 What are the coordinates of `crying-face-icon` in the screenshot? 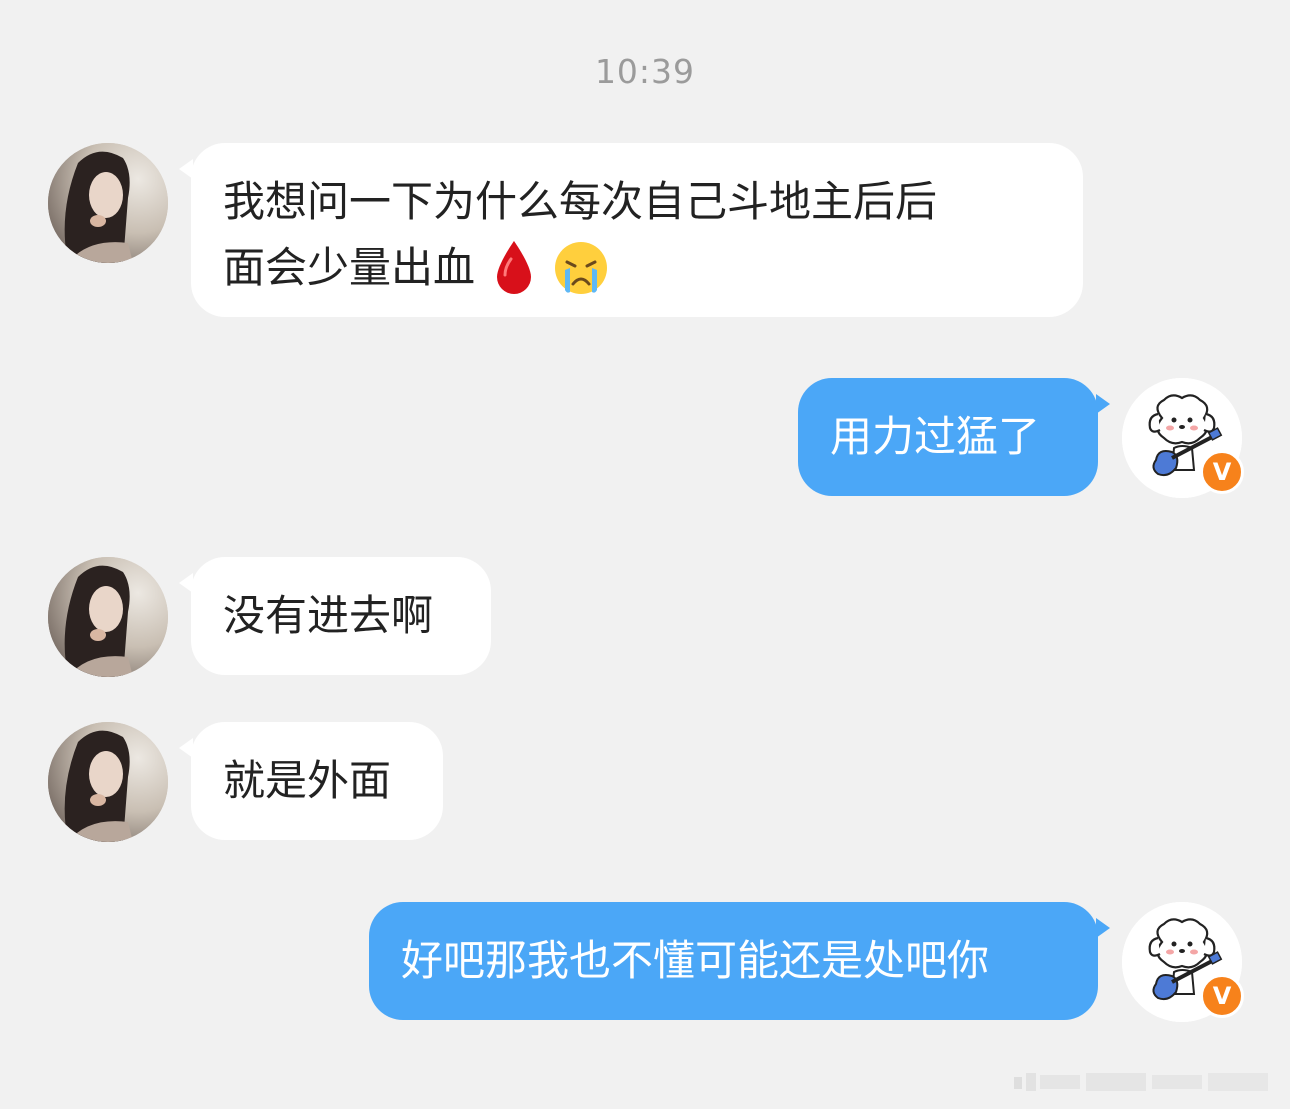 It's located at (581, 268).